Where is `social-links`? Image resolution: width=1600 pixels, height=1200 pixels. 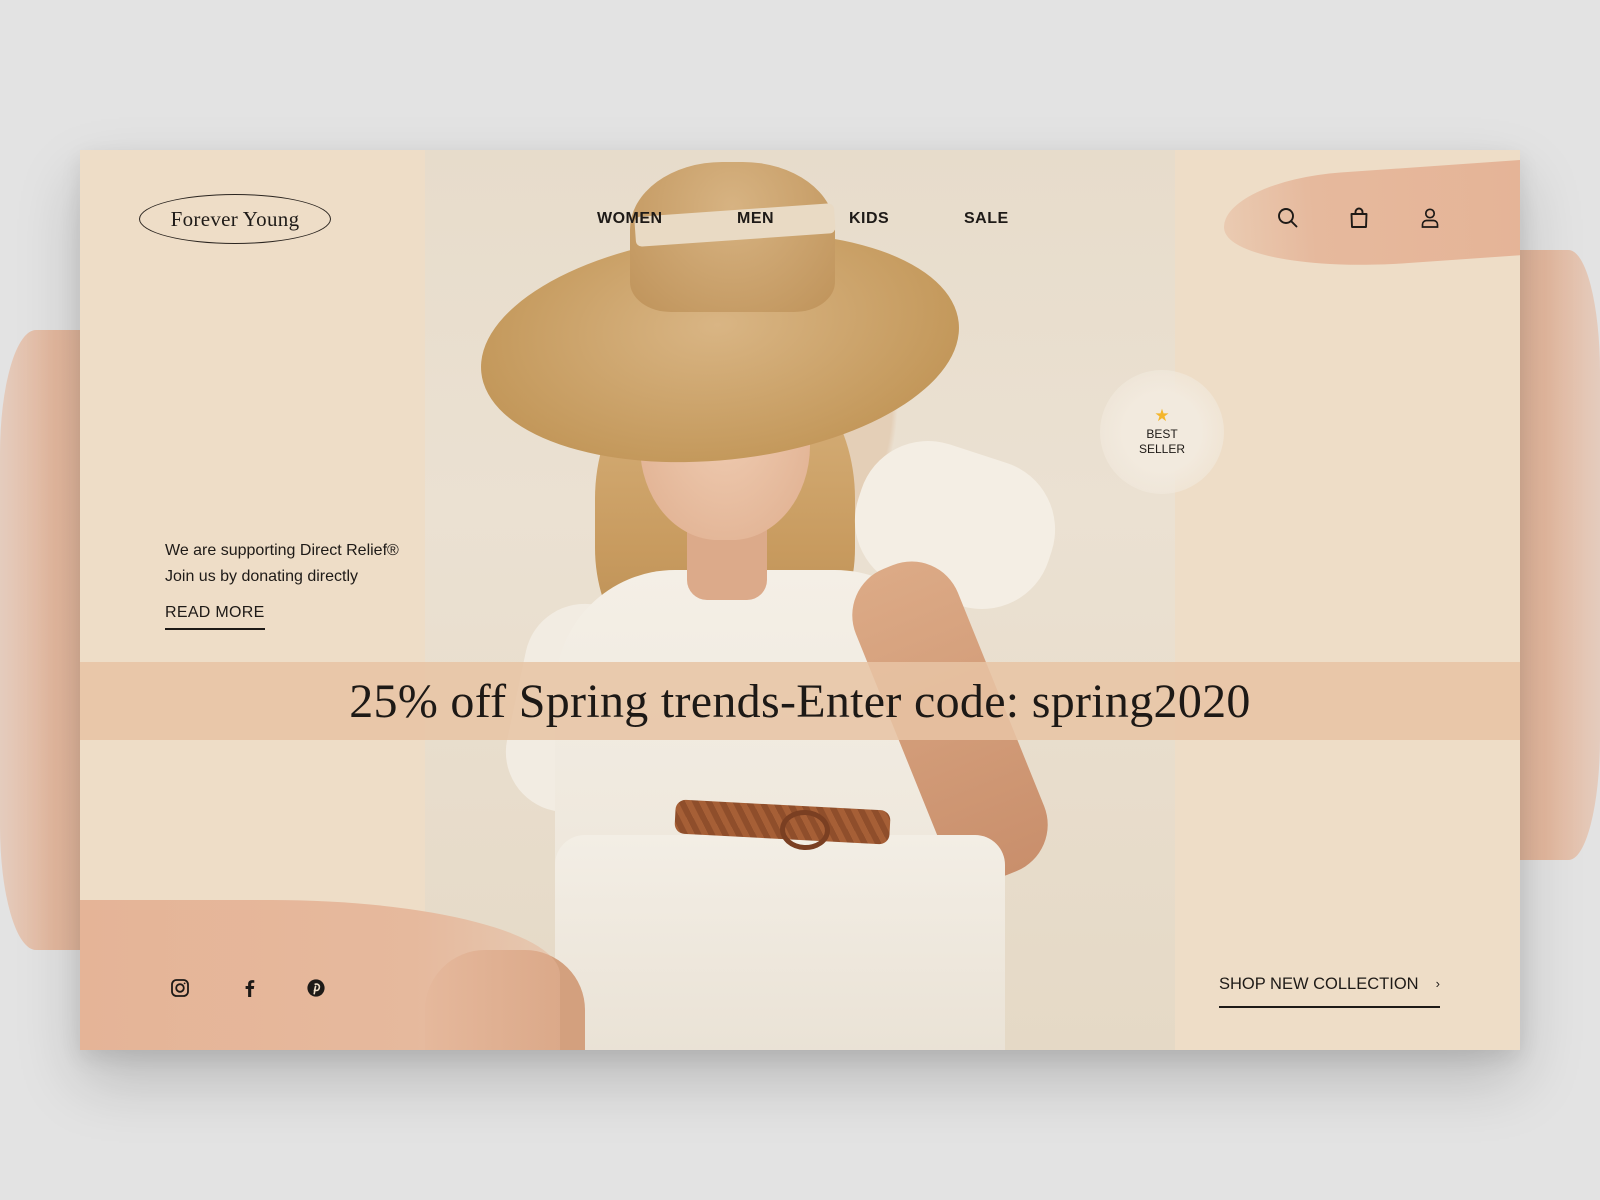 social-links is located at coordinates (260, 990).